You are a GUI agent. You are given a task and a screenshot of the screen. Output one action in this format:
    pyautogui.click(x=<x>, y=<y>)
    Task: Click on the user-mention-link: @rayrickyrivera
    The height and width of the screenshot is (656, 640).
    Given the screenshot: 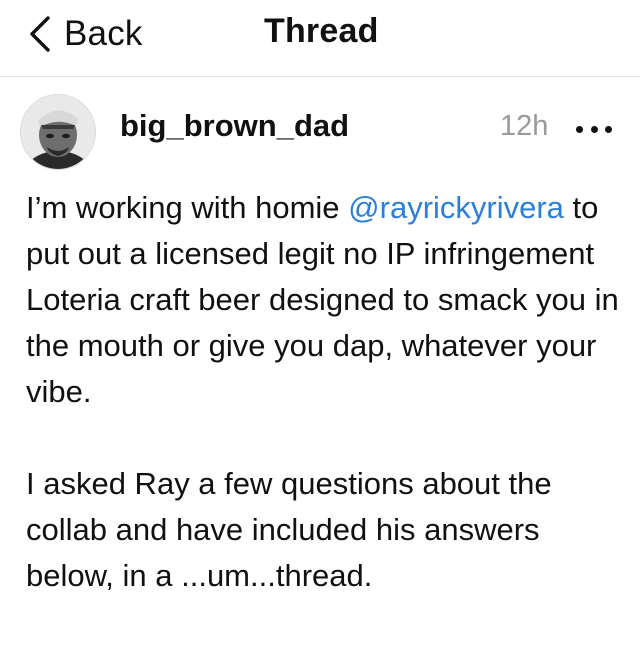 What is the action you would take?
    pyautogui.click(x=456, y=207)
    